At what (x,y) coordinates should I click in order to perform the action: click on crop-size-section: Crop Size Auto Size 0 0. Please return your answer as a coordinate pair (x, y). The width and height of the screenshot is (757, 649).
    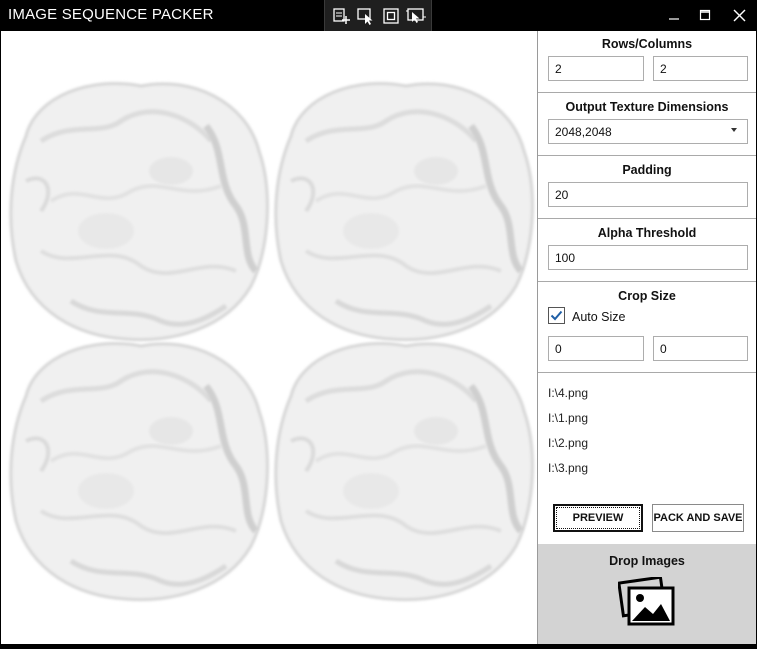
    Looking at the image, I should click on (647, 327).